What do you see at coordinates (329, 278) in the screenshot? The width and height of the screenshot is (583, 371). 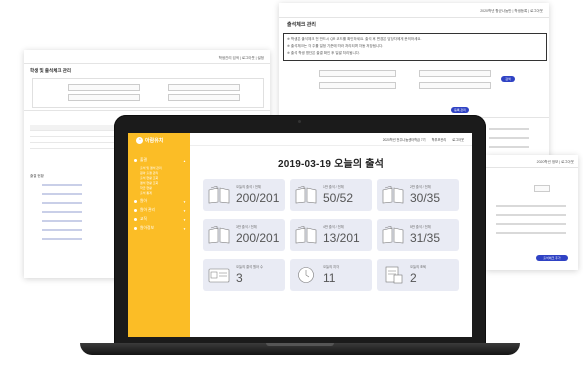 I see `stat-value: 11` at bounding box center [329, 278].